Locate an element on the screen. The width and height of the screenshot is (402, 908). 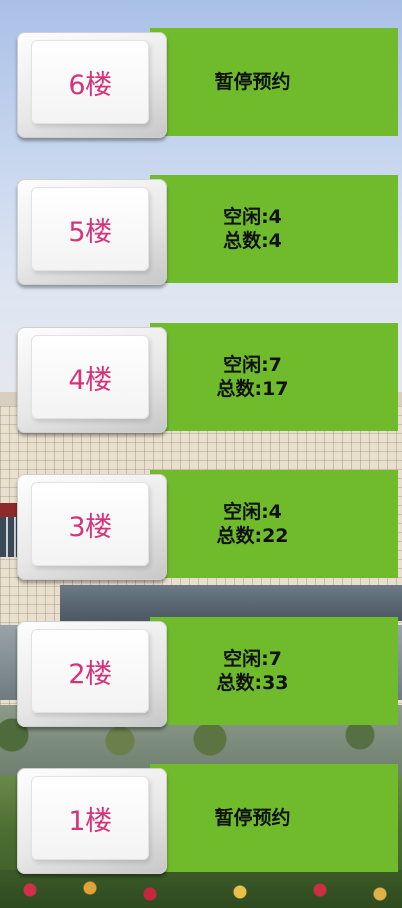
total-count: 总数:22 is located at coordinates (252, 536).